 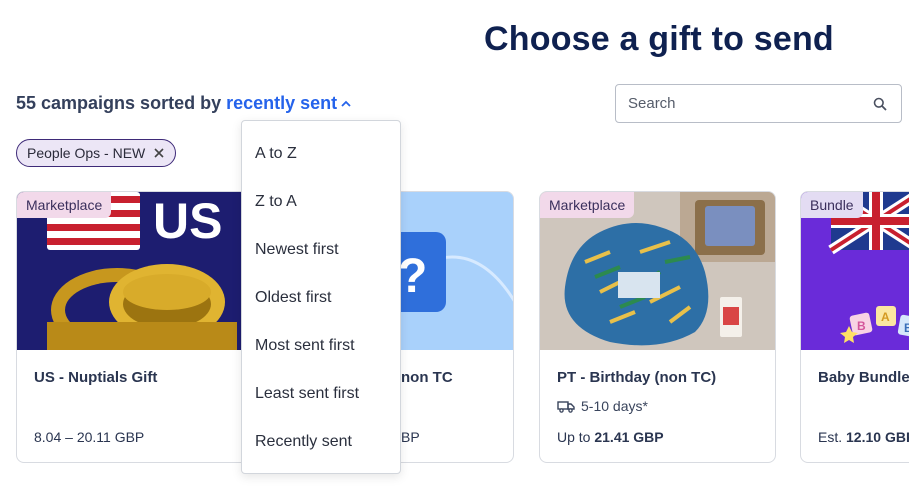 I want to click on card-price: 8.04 – 20.11 GBP, so click(x=89, y=437).